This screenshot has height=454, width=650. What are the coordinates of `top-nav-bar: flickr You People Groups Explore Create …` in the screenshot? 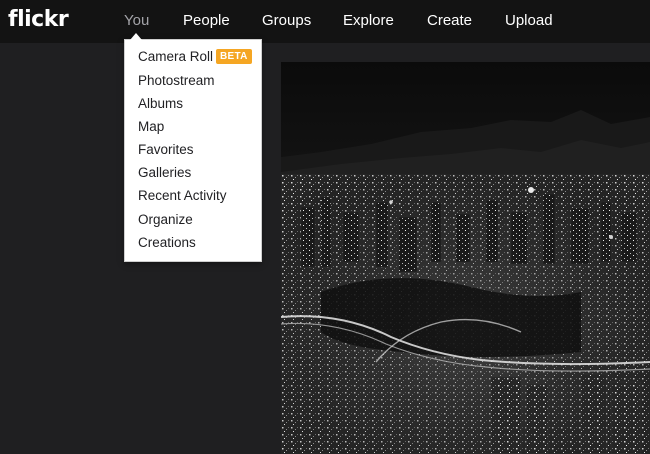 It's located at (325, 21).